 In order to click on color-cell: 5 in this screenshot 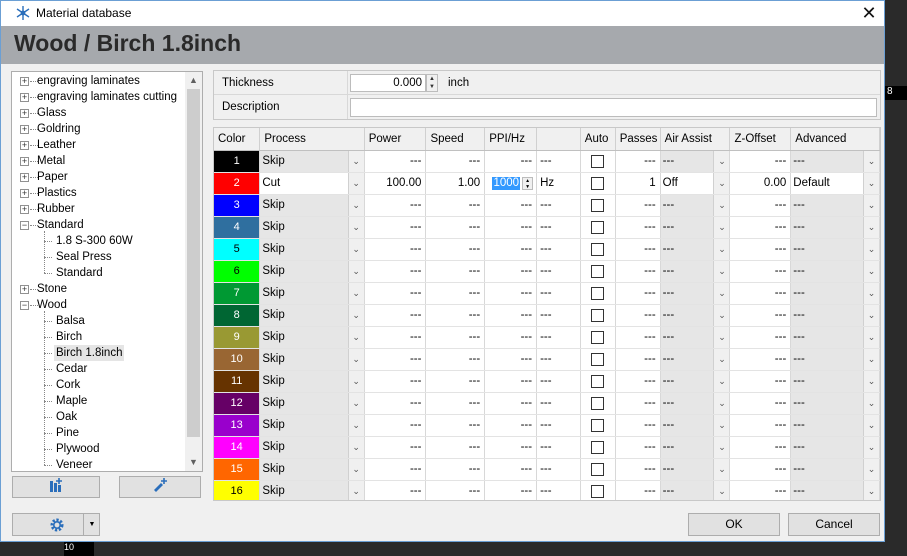, I will do `click(237, 249)`.